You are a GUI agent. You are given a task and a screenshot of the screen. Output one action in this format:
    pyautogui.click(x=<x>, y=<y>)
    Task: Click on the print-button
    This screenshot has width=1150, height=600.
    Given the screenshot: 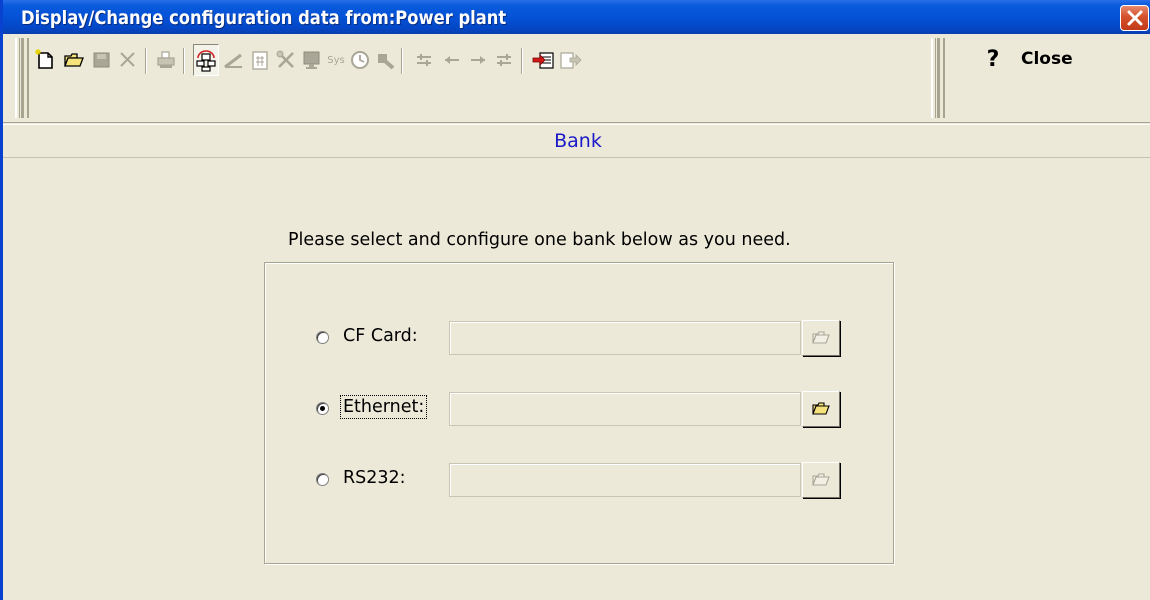 What is the action you would take?
    pyautogui.click(x=166, y=60)
    